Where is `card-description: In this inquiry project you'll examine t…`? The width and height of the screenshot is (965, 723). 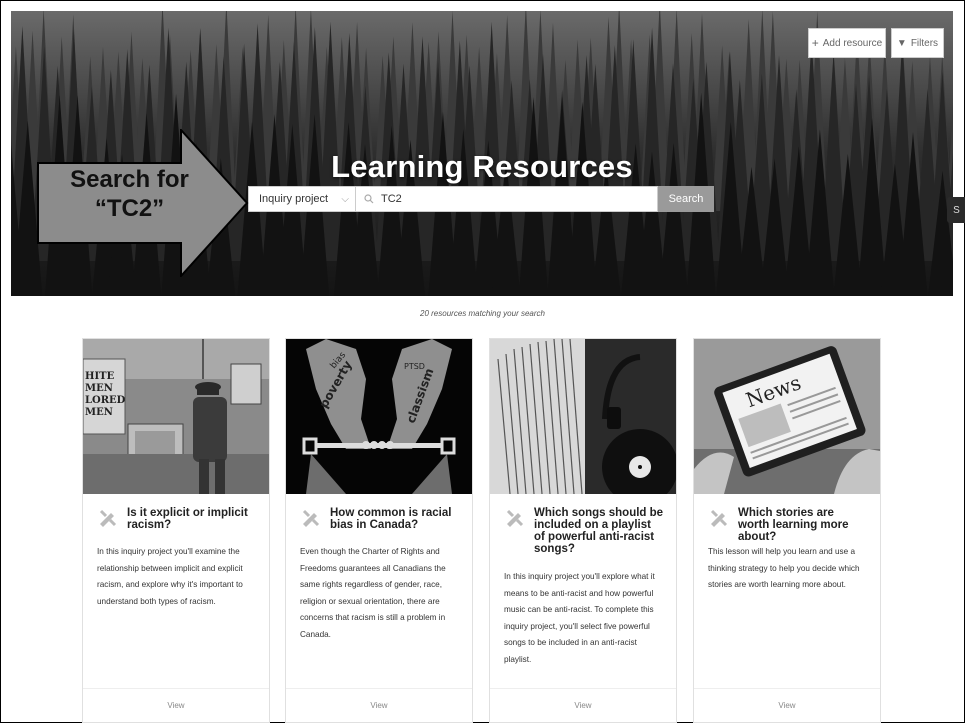
card-description: In this inquiry project you'll examine t… is located at coordinates (170, 576).